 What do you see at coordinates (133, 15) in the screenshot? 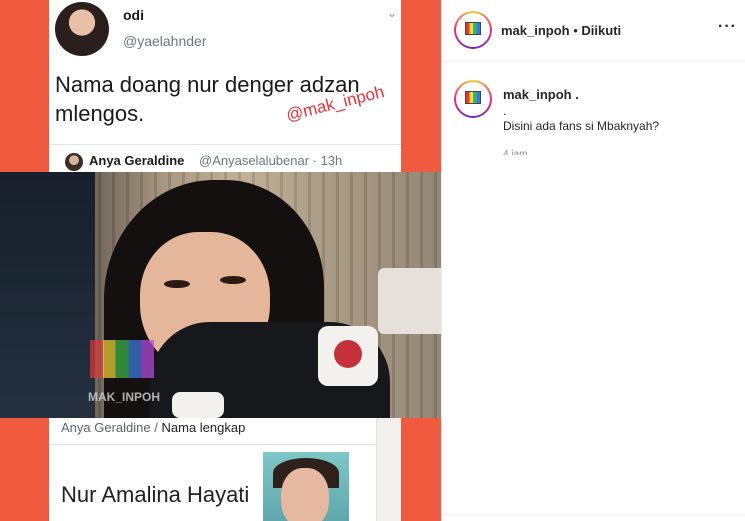
I see `tweet-author-name: odi` at bounding box center [133, 15].